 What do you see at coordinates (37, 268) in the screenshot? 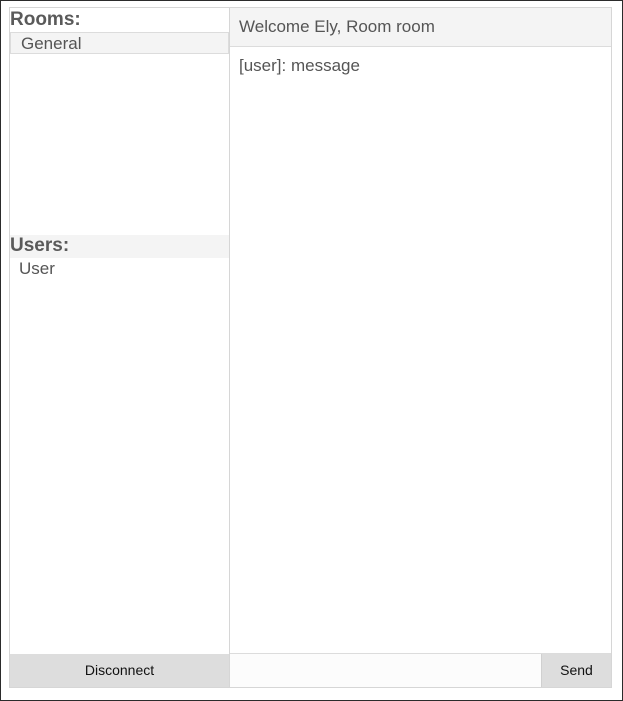
I see `user-item: User` at bounding box center [37, 268].